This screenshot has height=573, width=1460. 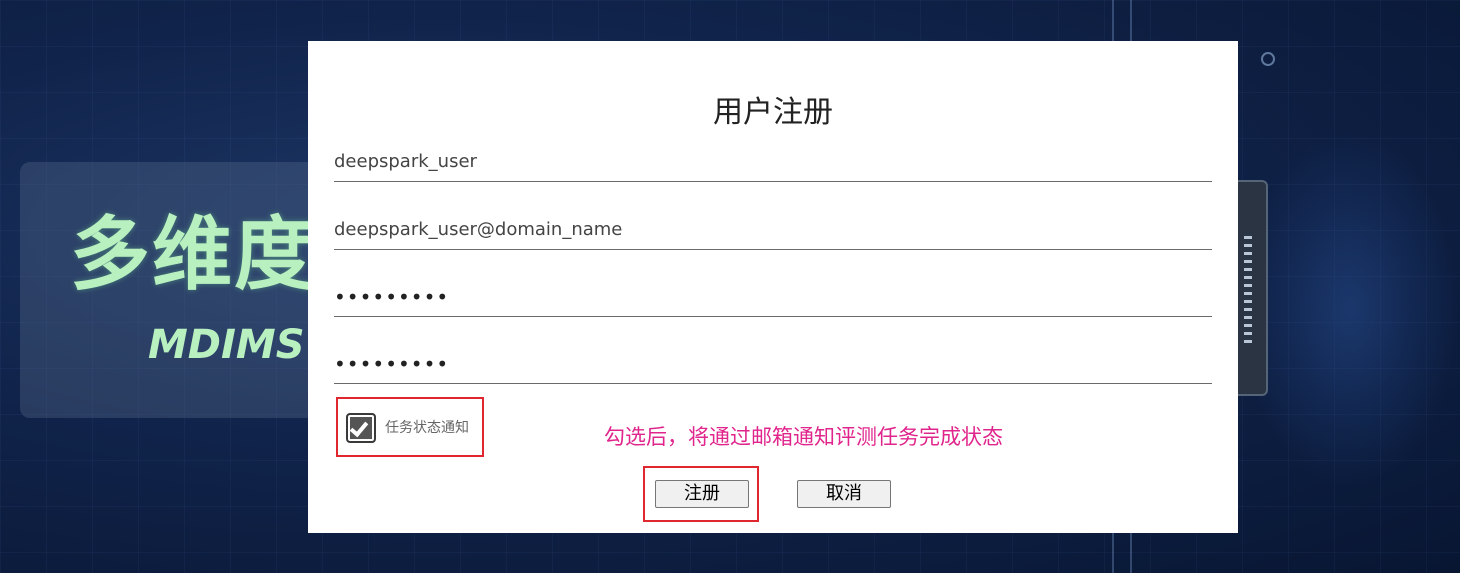 I want to click on checkmark-icon, so click(x=359, y=427).